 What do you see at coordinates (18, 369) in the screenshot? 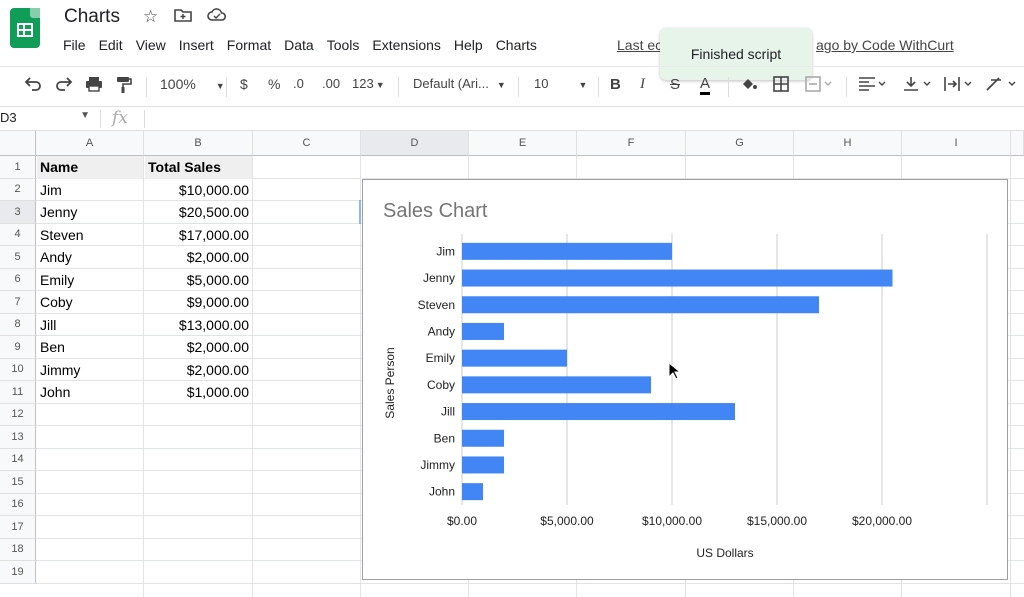
I see `row-header-10: 10` at bounding box center [18, 369].